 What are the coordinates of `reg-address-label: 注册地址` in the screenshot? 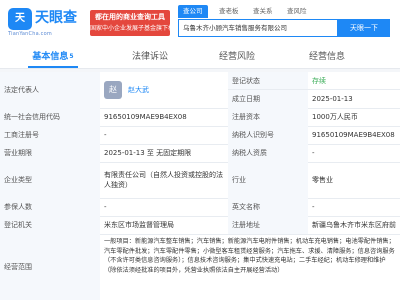 It's located at (268, 225).